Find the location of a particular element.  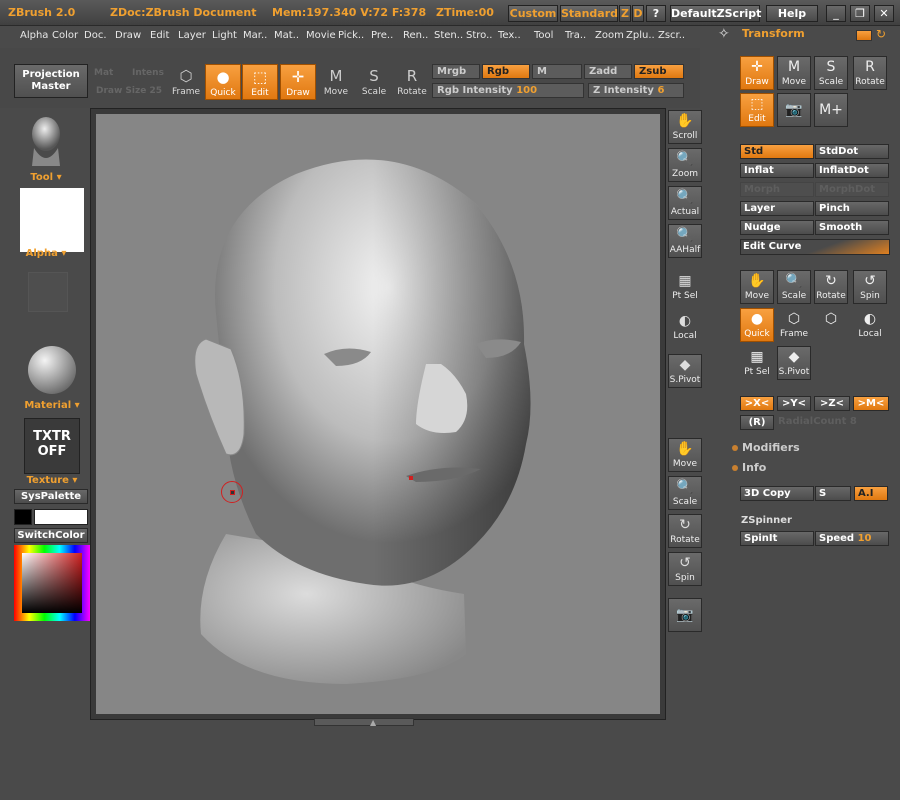

texture-off-button: TXTR OFF is located at coordinates (52, 446).